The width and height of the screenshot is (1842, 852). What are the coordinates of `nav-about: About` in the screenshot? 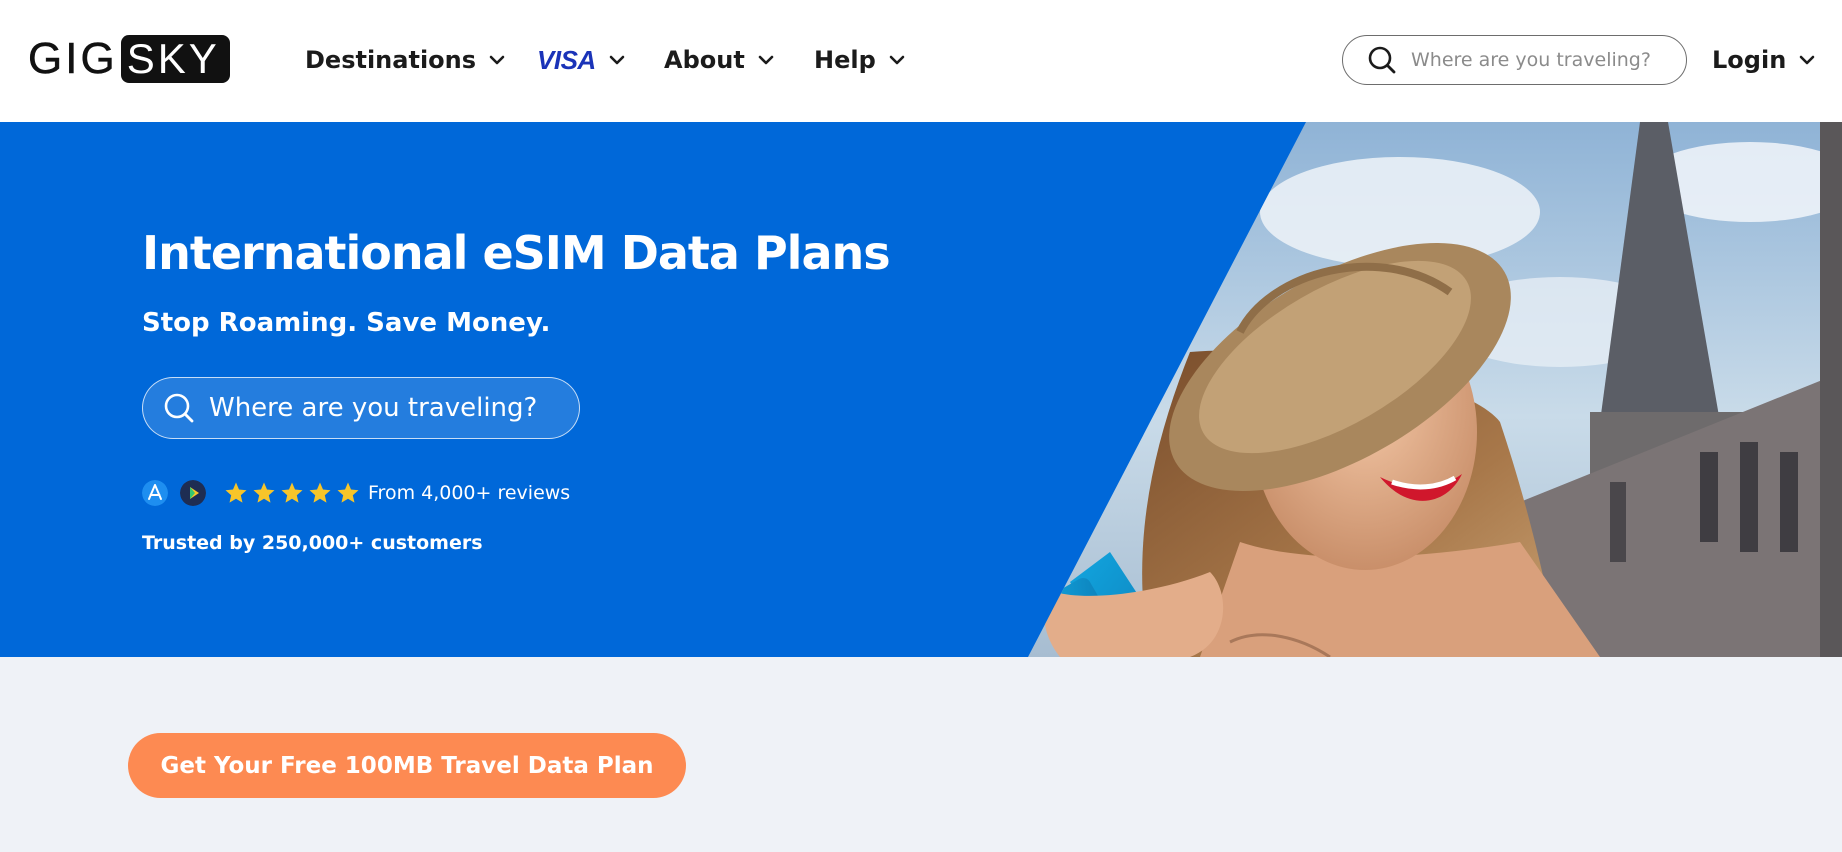 It's located at (720, 60).